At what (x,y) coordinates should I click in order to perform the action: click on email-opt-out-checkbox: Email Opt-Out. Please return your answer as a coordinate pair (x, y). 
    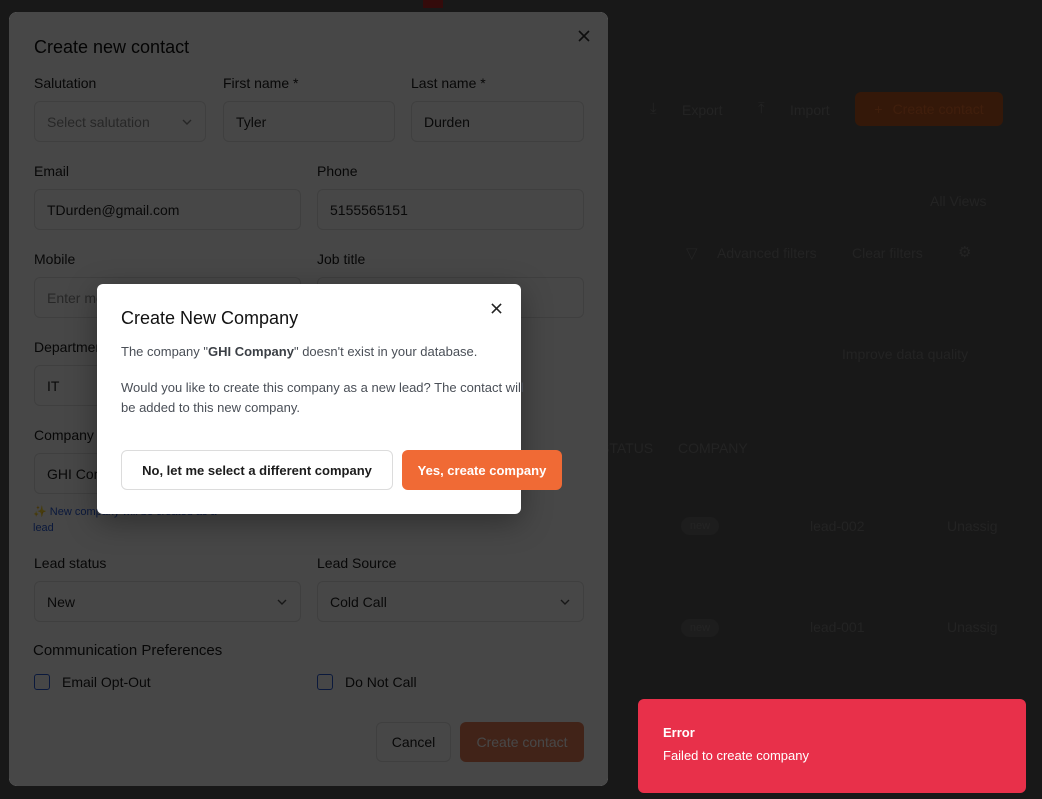
    Looking at the image, I should click on (92, 682).